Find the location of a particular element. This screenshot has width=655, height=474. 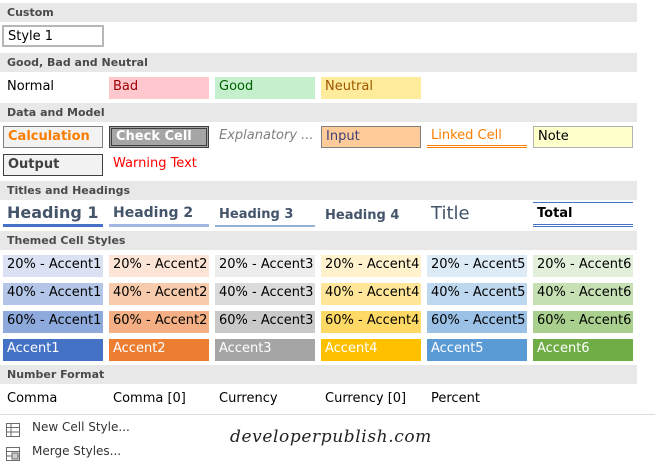

style-20-accent5: 20% - Accent5 is located at coordinates (477, 266).